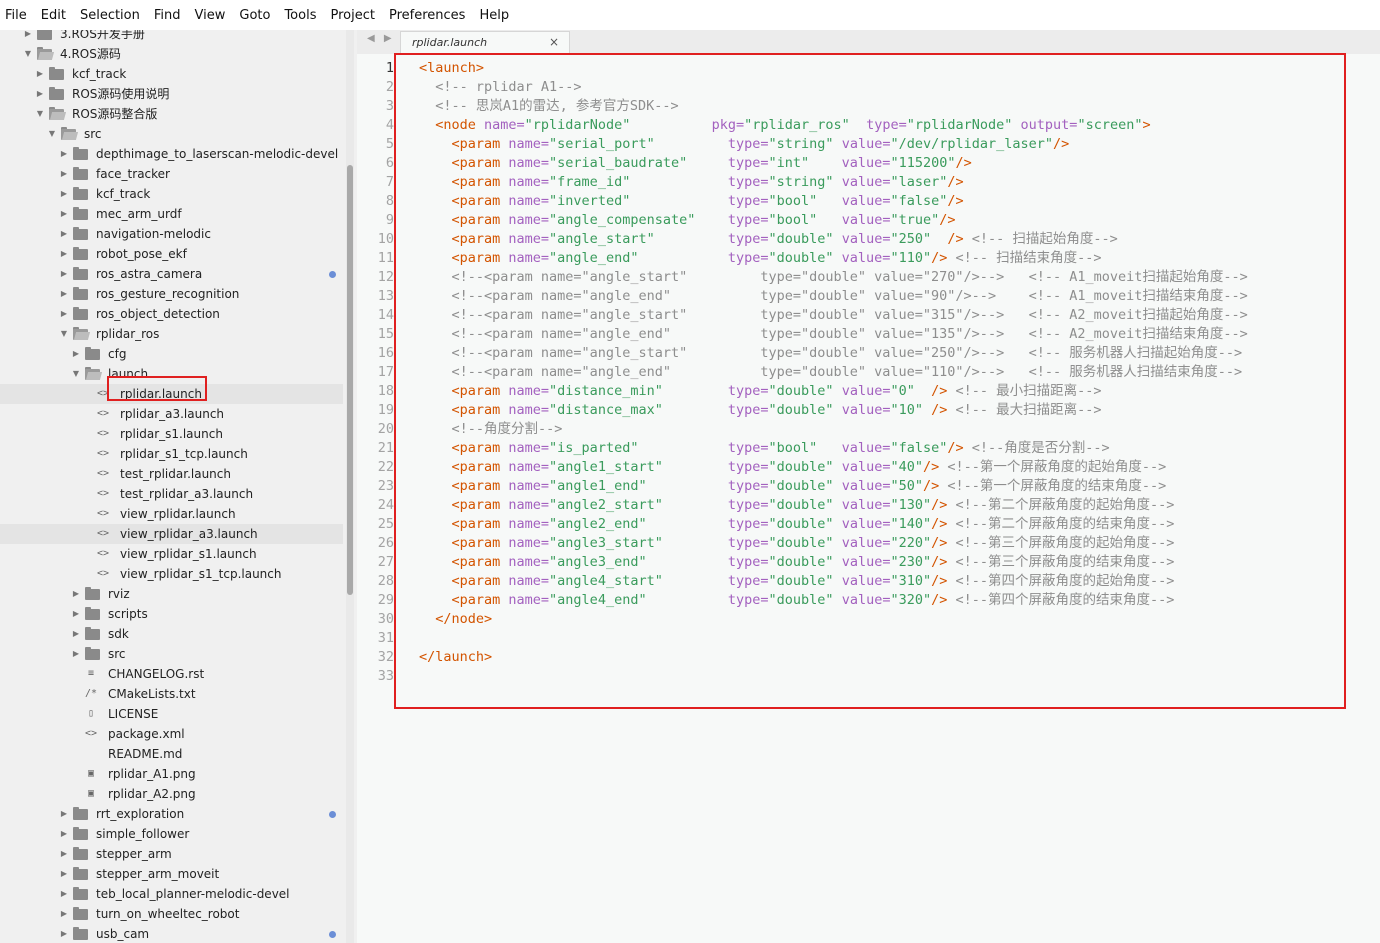 This screenshot has width=1380, height=943. What do you see at coordinates (350, 380) in the screenshot?
I see `sidebar-scrollbar-thumb` at bounding box center [350, 380].